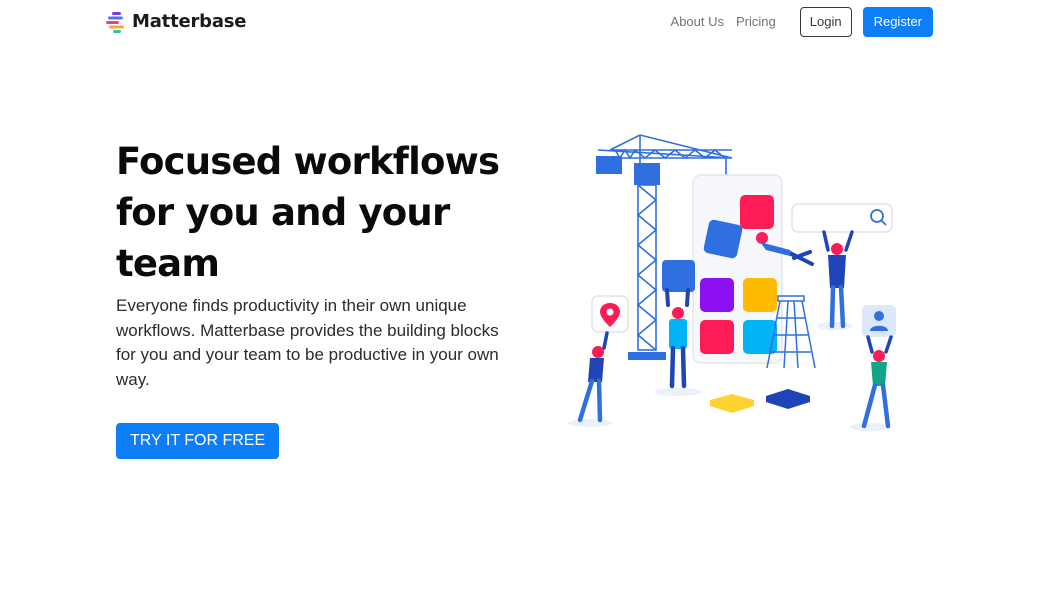  I want to click on try-it-free-button: TRY IT FOR FREE, so click(198, 441).